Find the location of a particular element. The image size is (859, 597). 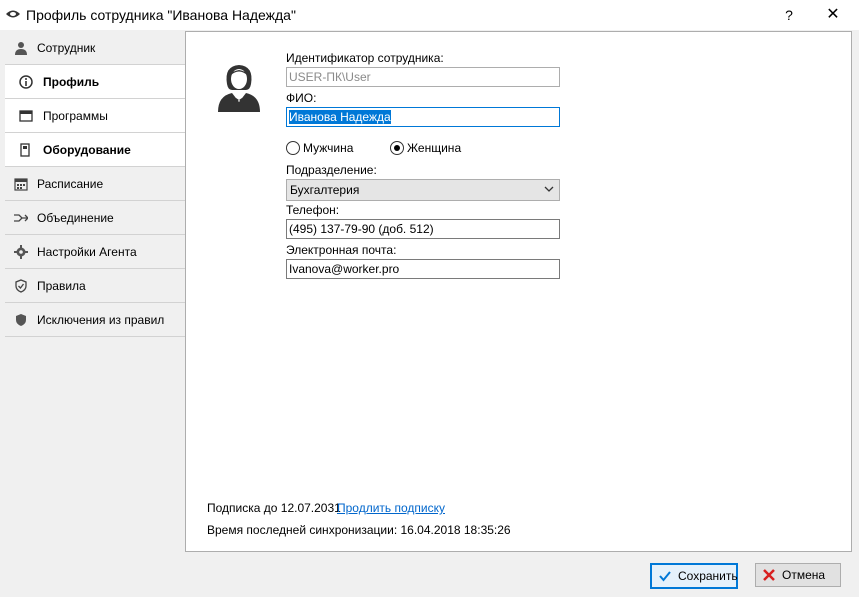

window-title: Профиль сотрудника "Иванова Надежда" is located at coordinates (161, 15).